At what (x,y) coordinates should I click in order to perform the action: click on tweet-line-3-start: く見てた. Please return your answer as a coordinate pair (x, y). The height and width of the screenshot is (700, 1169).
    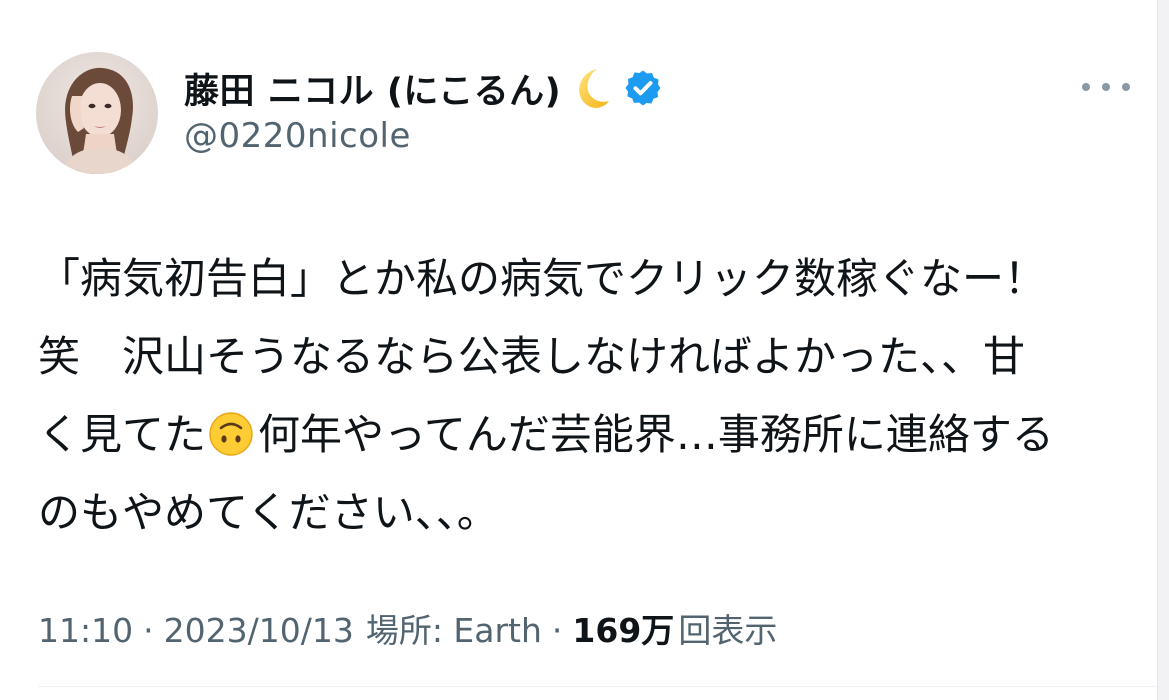
    Looking at the image, I should click on (122, 434).